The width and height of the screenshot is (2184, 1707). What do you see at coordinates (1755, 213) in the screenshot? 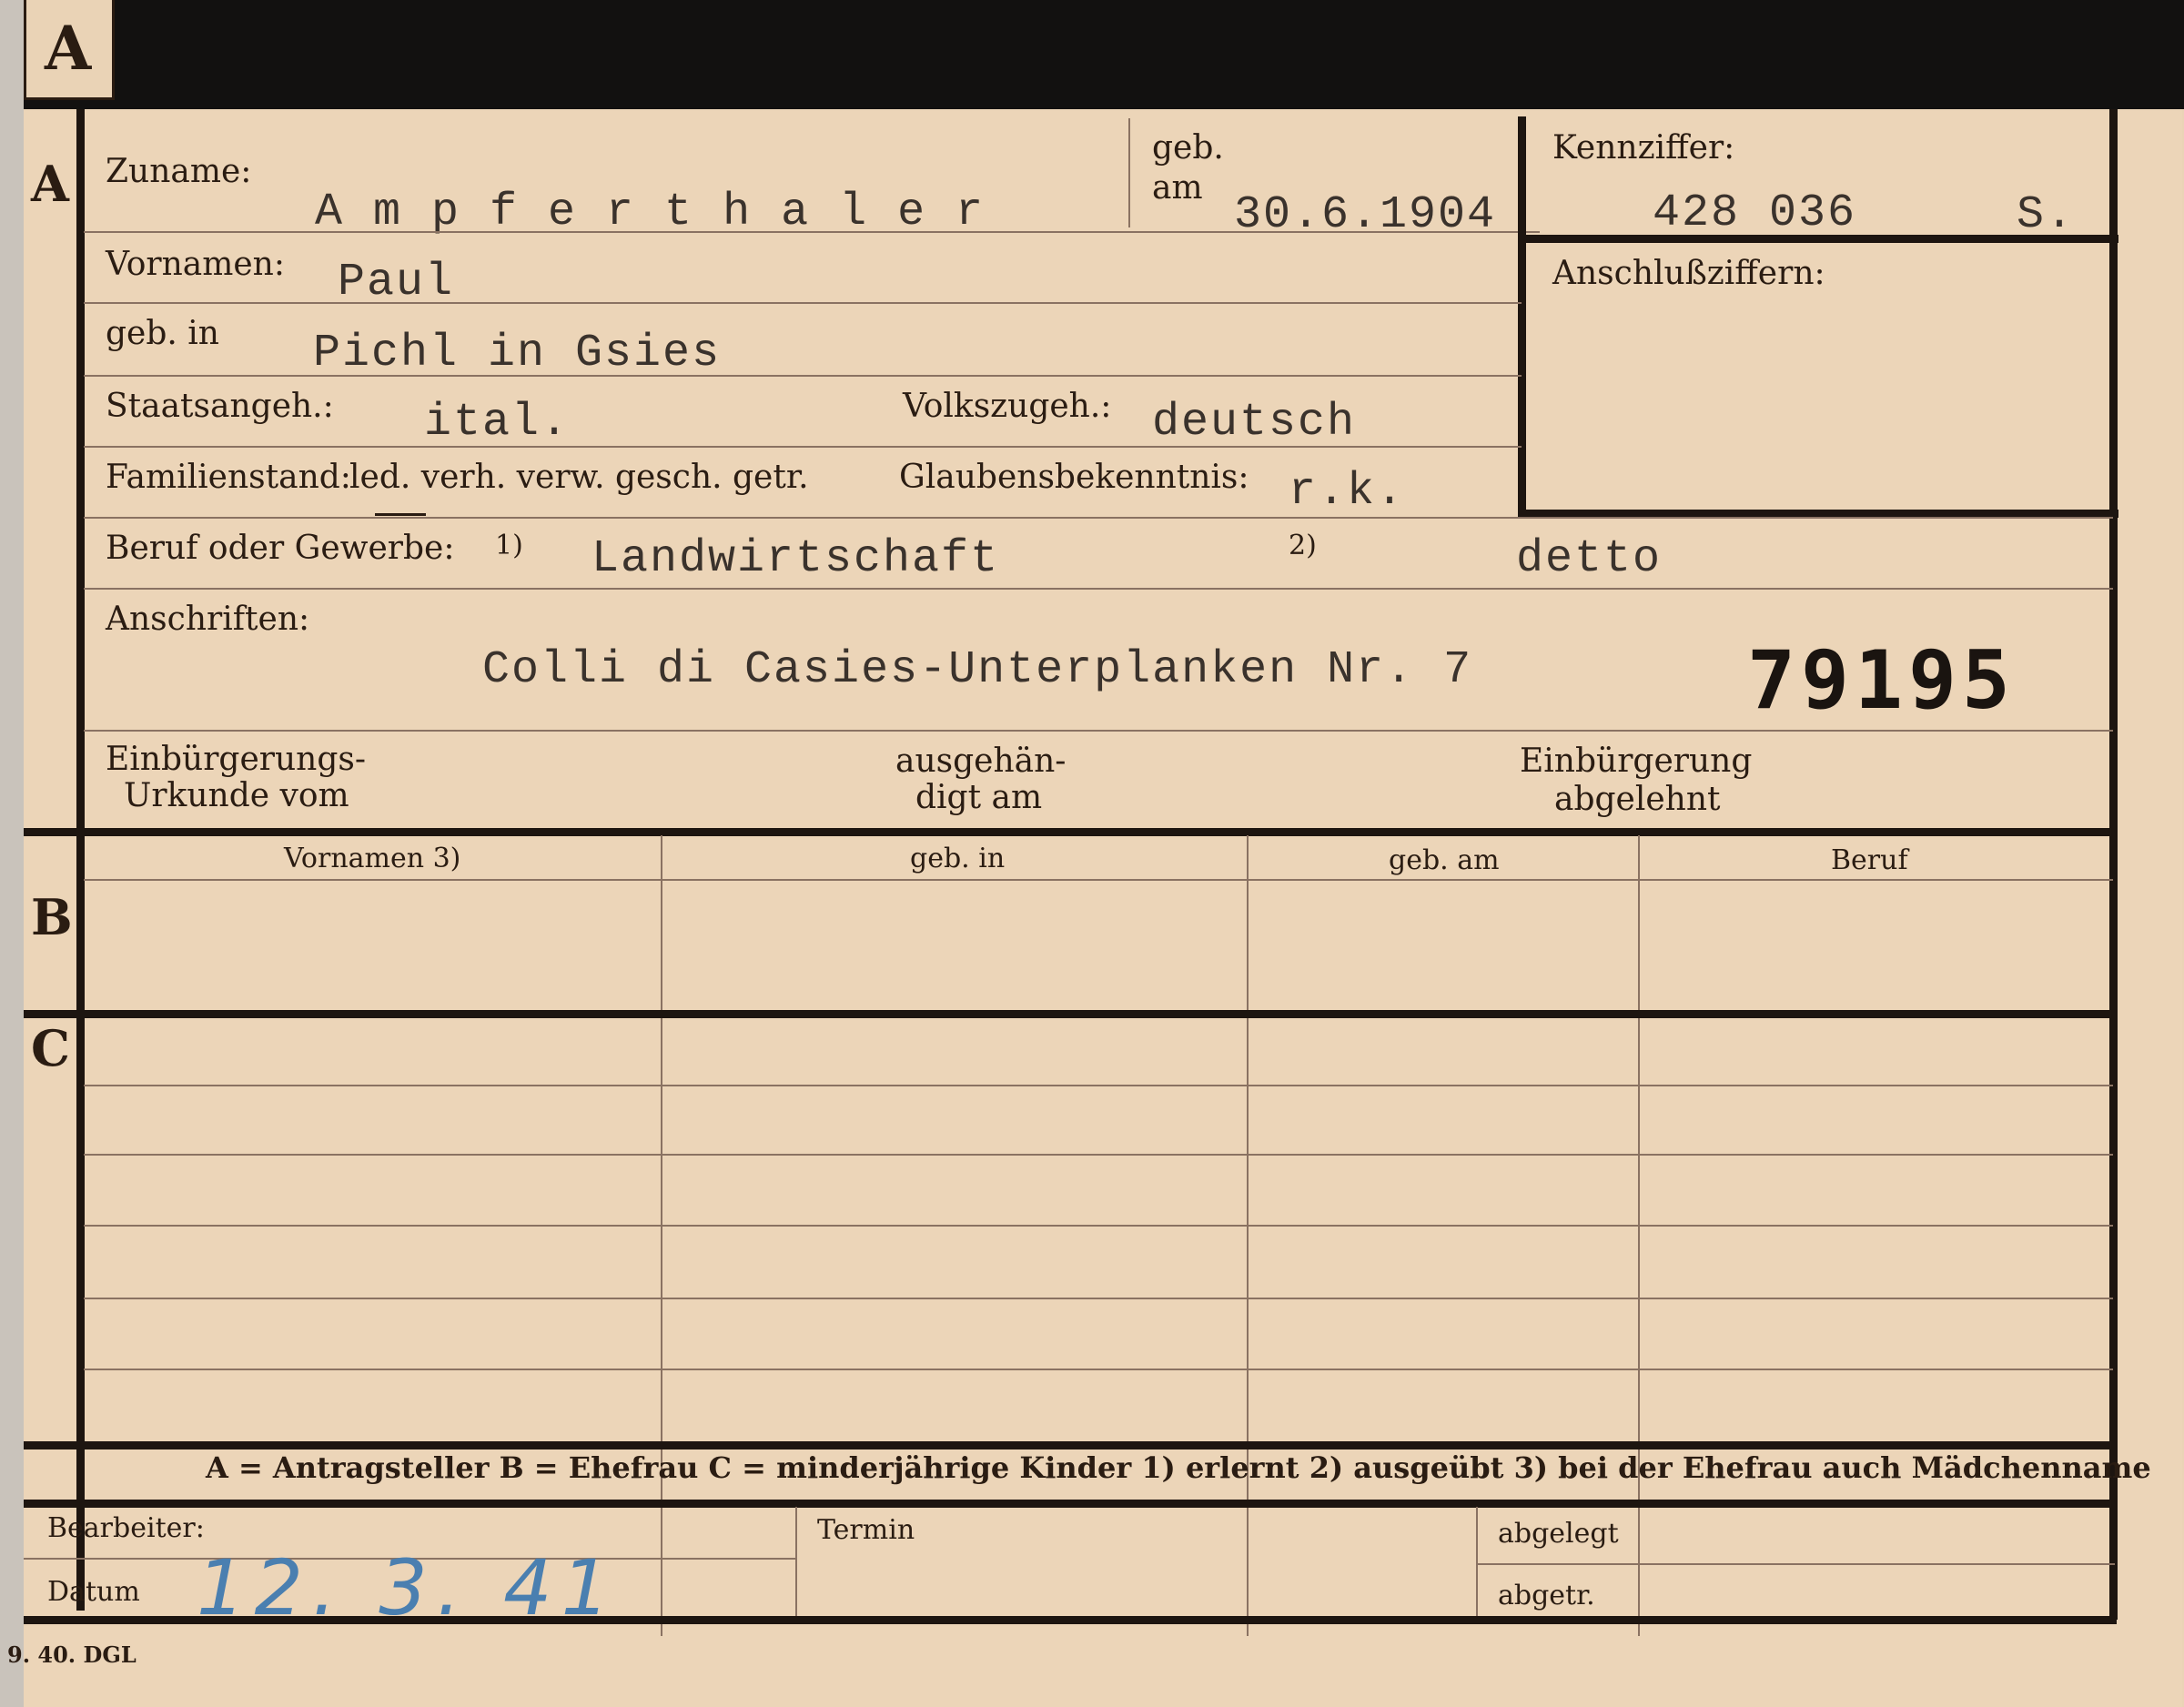
I see `kennziffer-value: 428 036` at bounding box center [1755, 213].